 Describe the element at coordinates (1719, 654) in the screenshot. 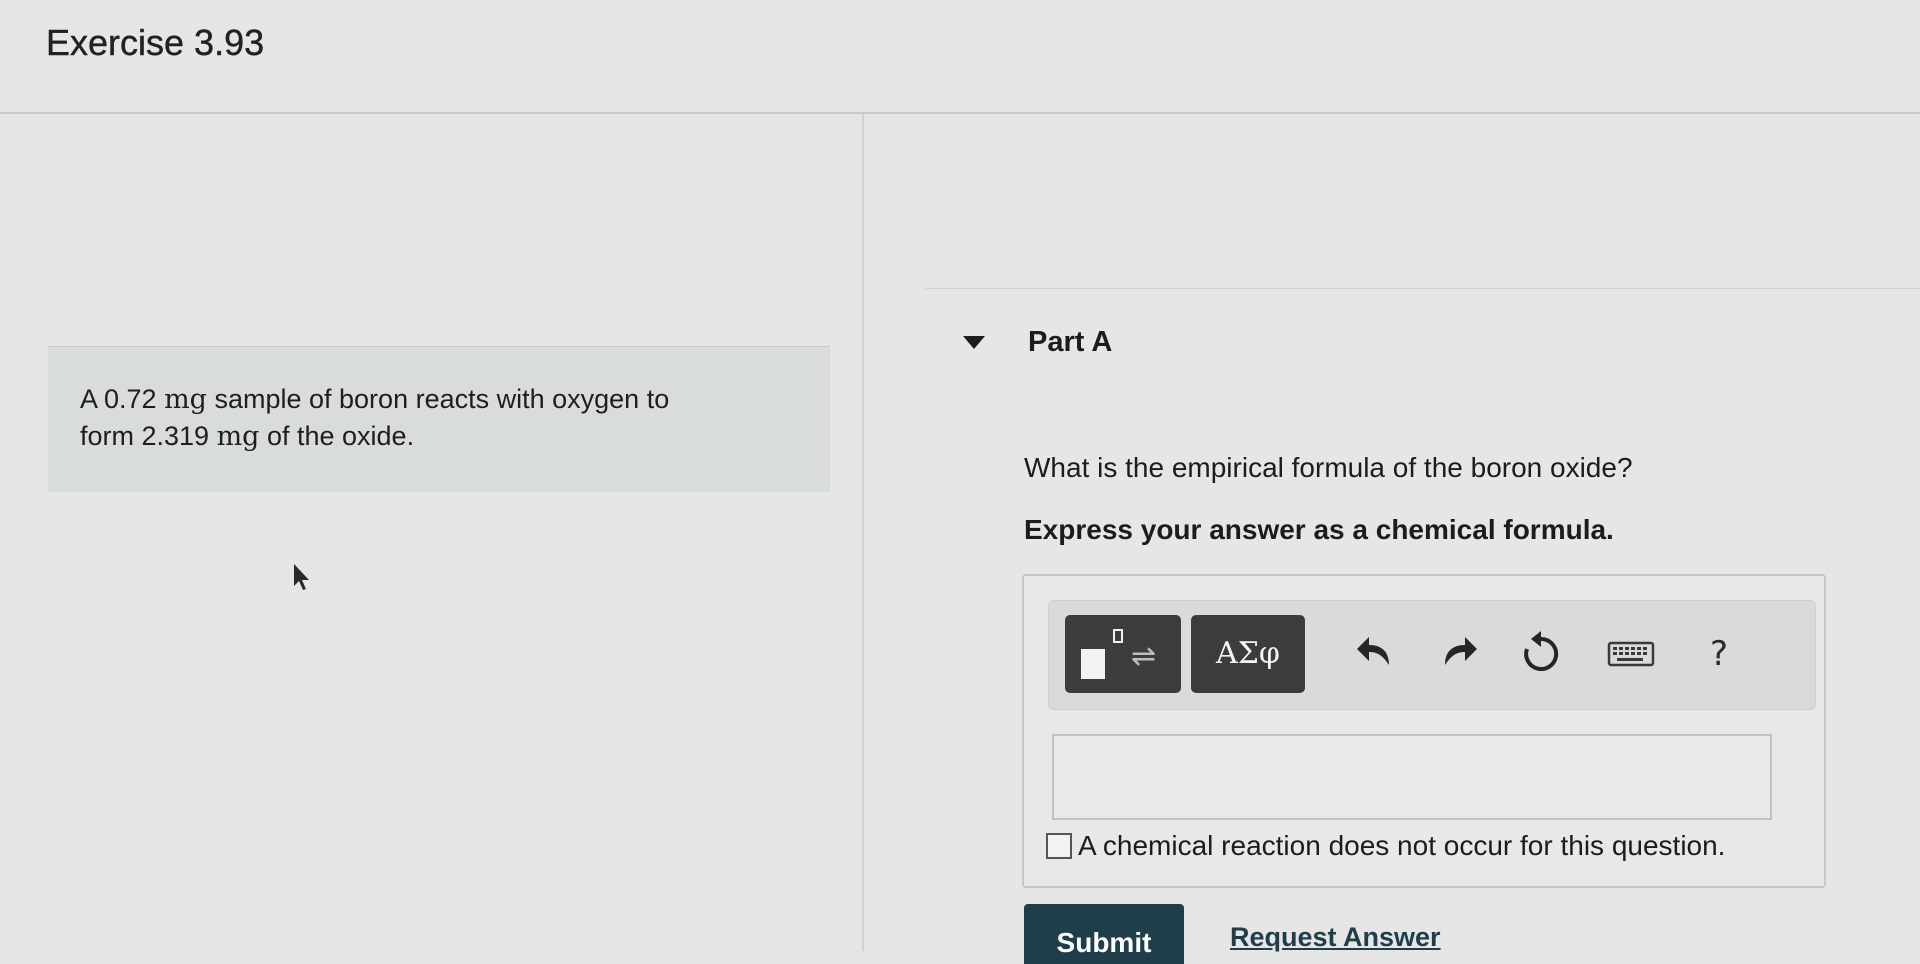

I see `help-icon: ?` at that location.